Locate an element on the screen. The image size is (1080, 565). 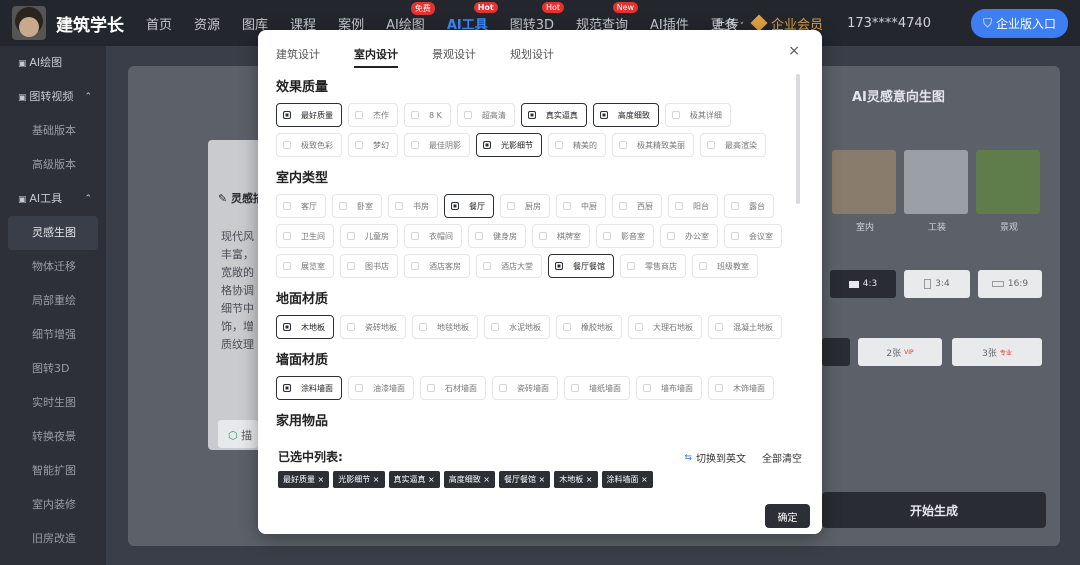
sidebar-item: 细节增强 is located at coordinates (53, 335).